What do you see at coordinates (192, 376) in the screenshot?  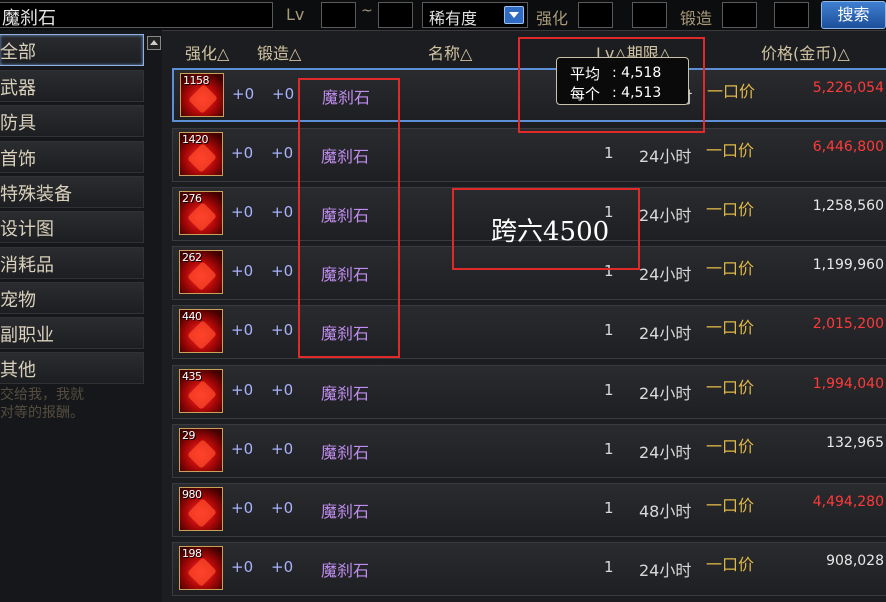 I see `stack-count: 435` at bounding box center [192, 376].